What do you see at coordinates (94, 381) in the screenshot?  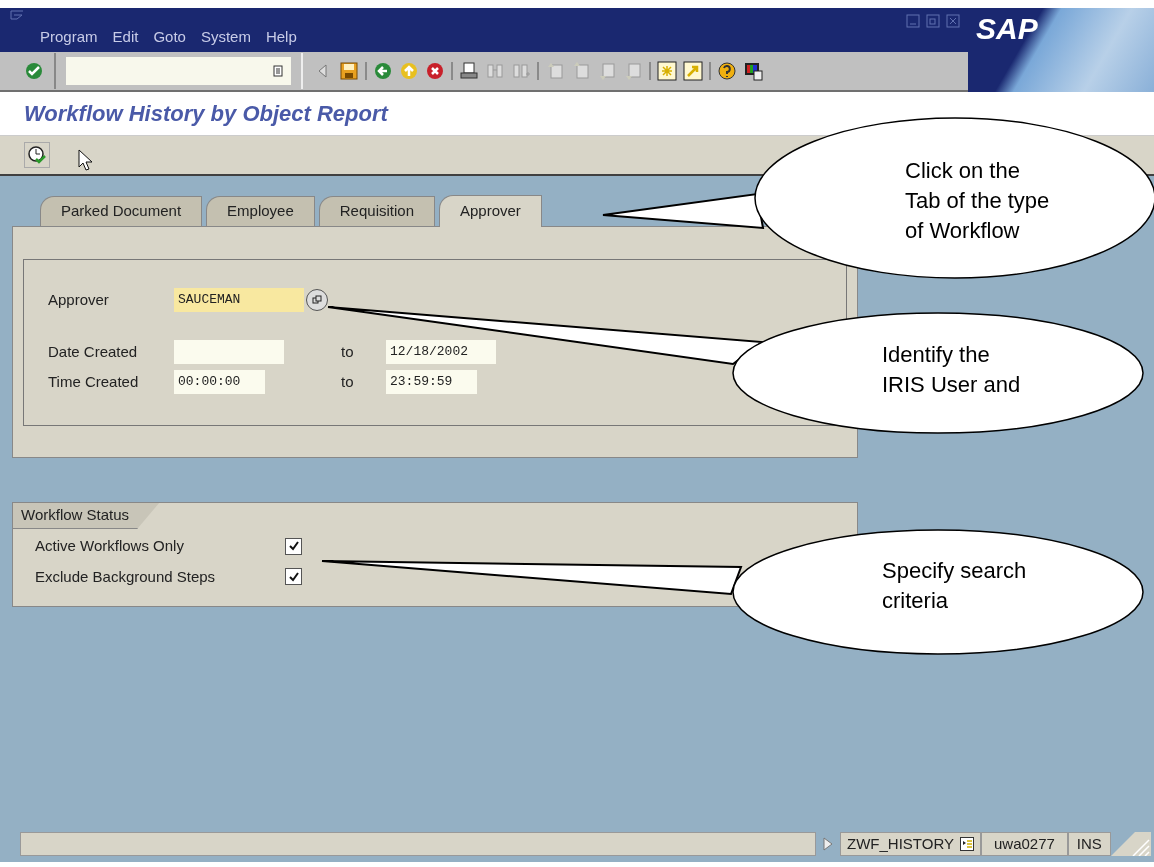 I see `field-label: Time Created` at bounding box center [94, 381].